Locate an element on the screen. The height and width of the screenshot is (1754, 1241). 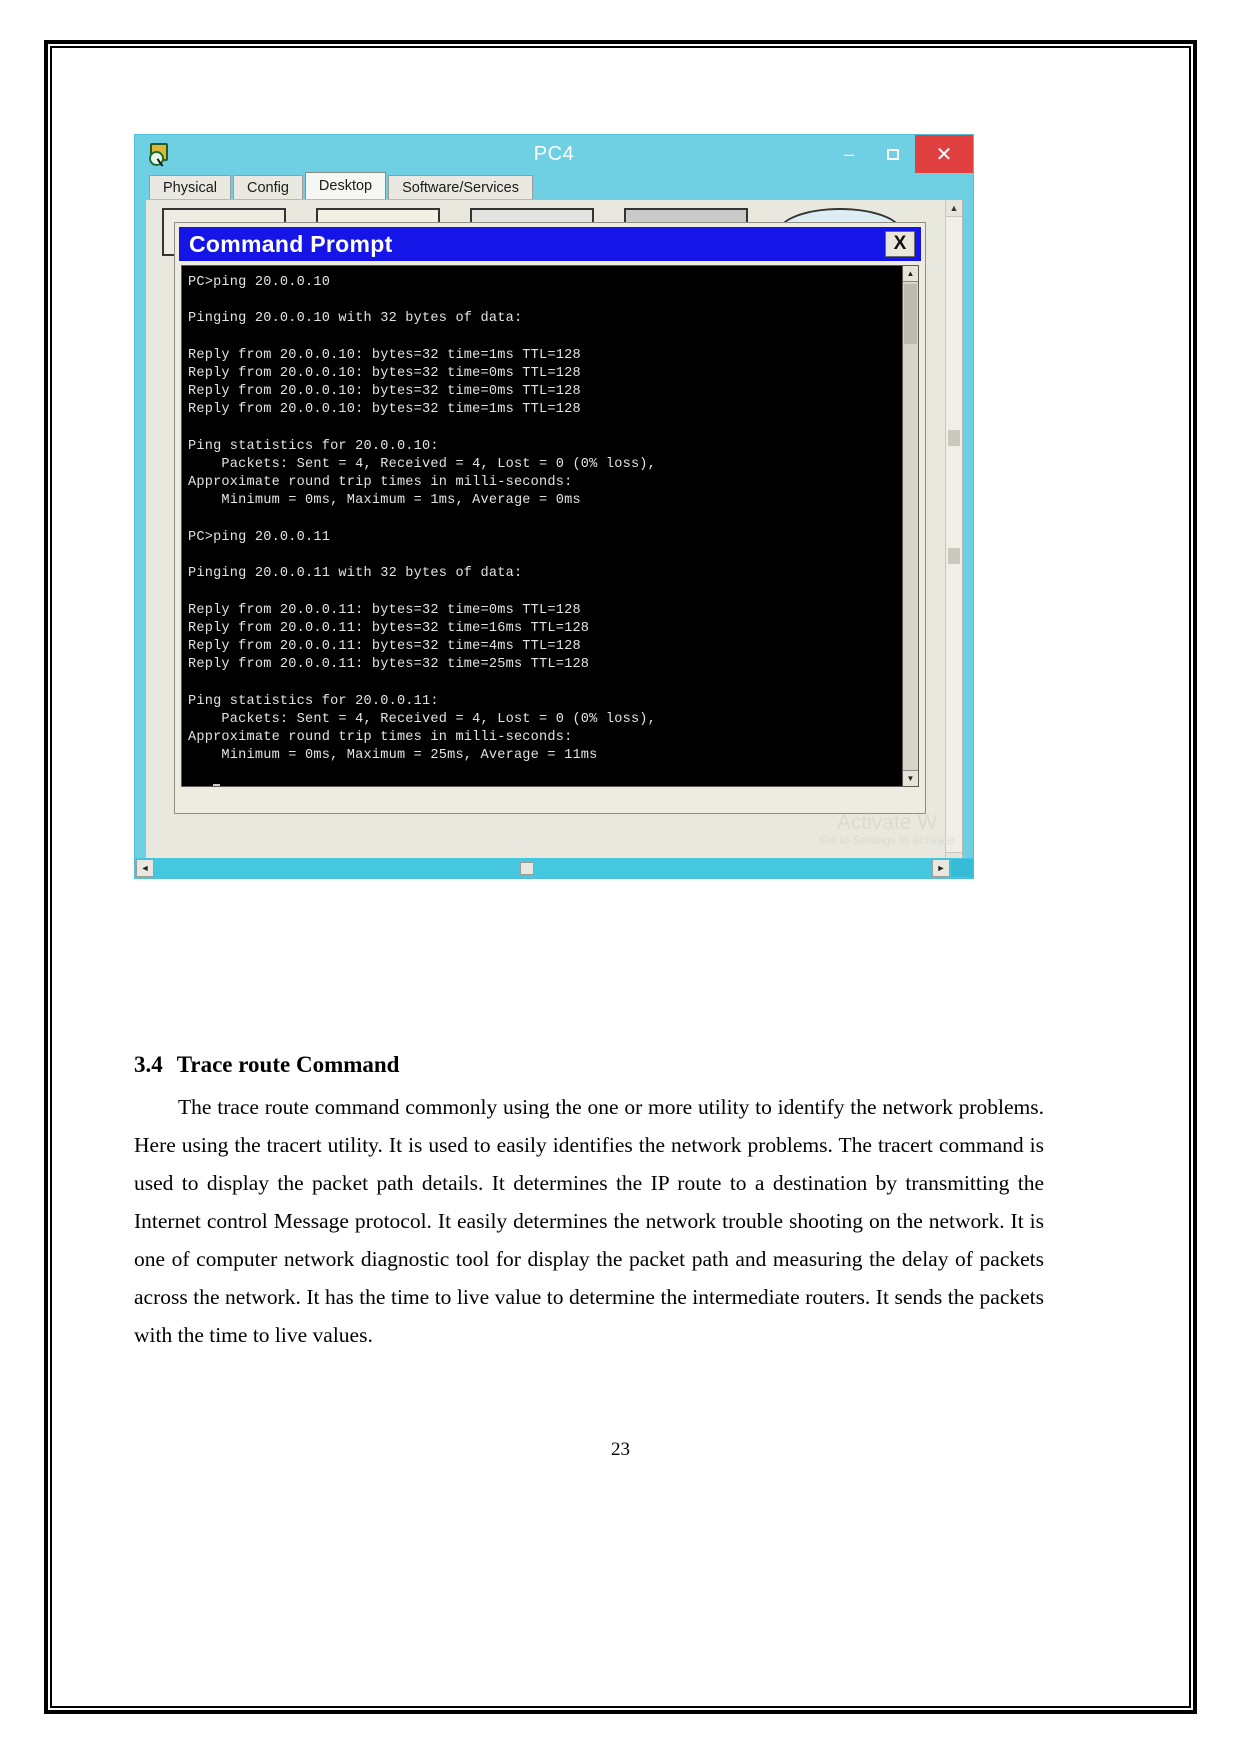
page-number: 23 is located at coordinates (620, 1449).